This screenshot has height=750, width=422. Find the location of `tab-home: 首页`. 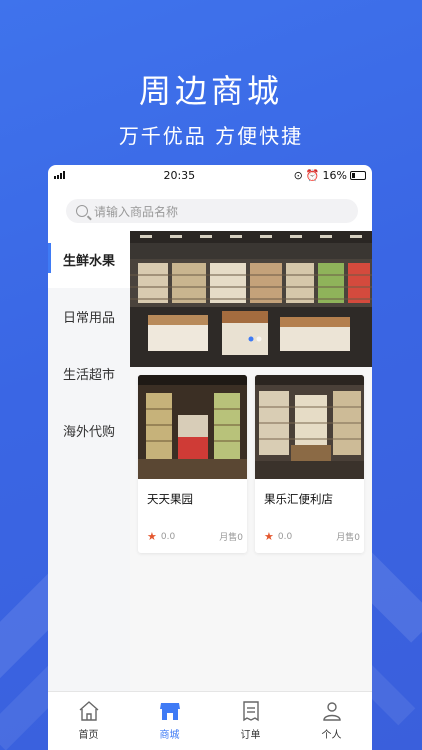

tab-home: 首页 is located at coordinates (88, 721).